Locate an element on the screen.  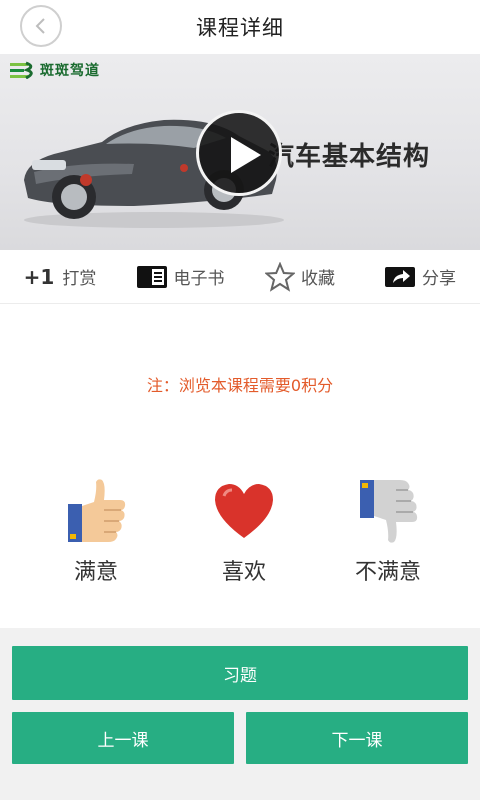
video-caption: 汽车基本结构 is located at coordinates (349, 157).